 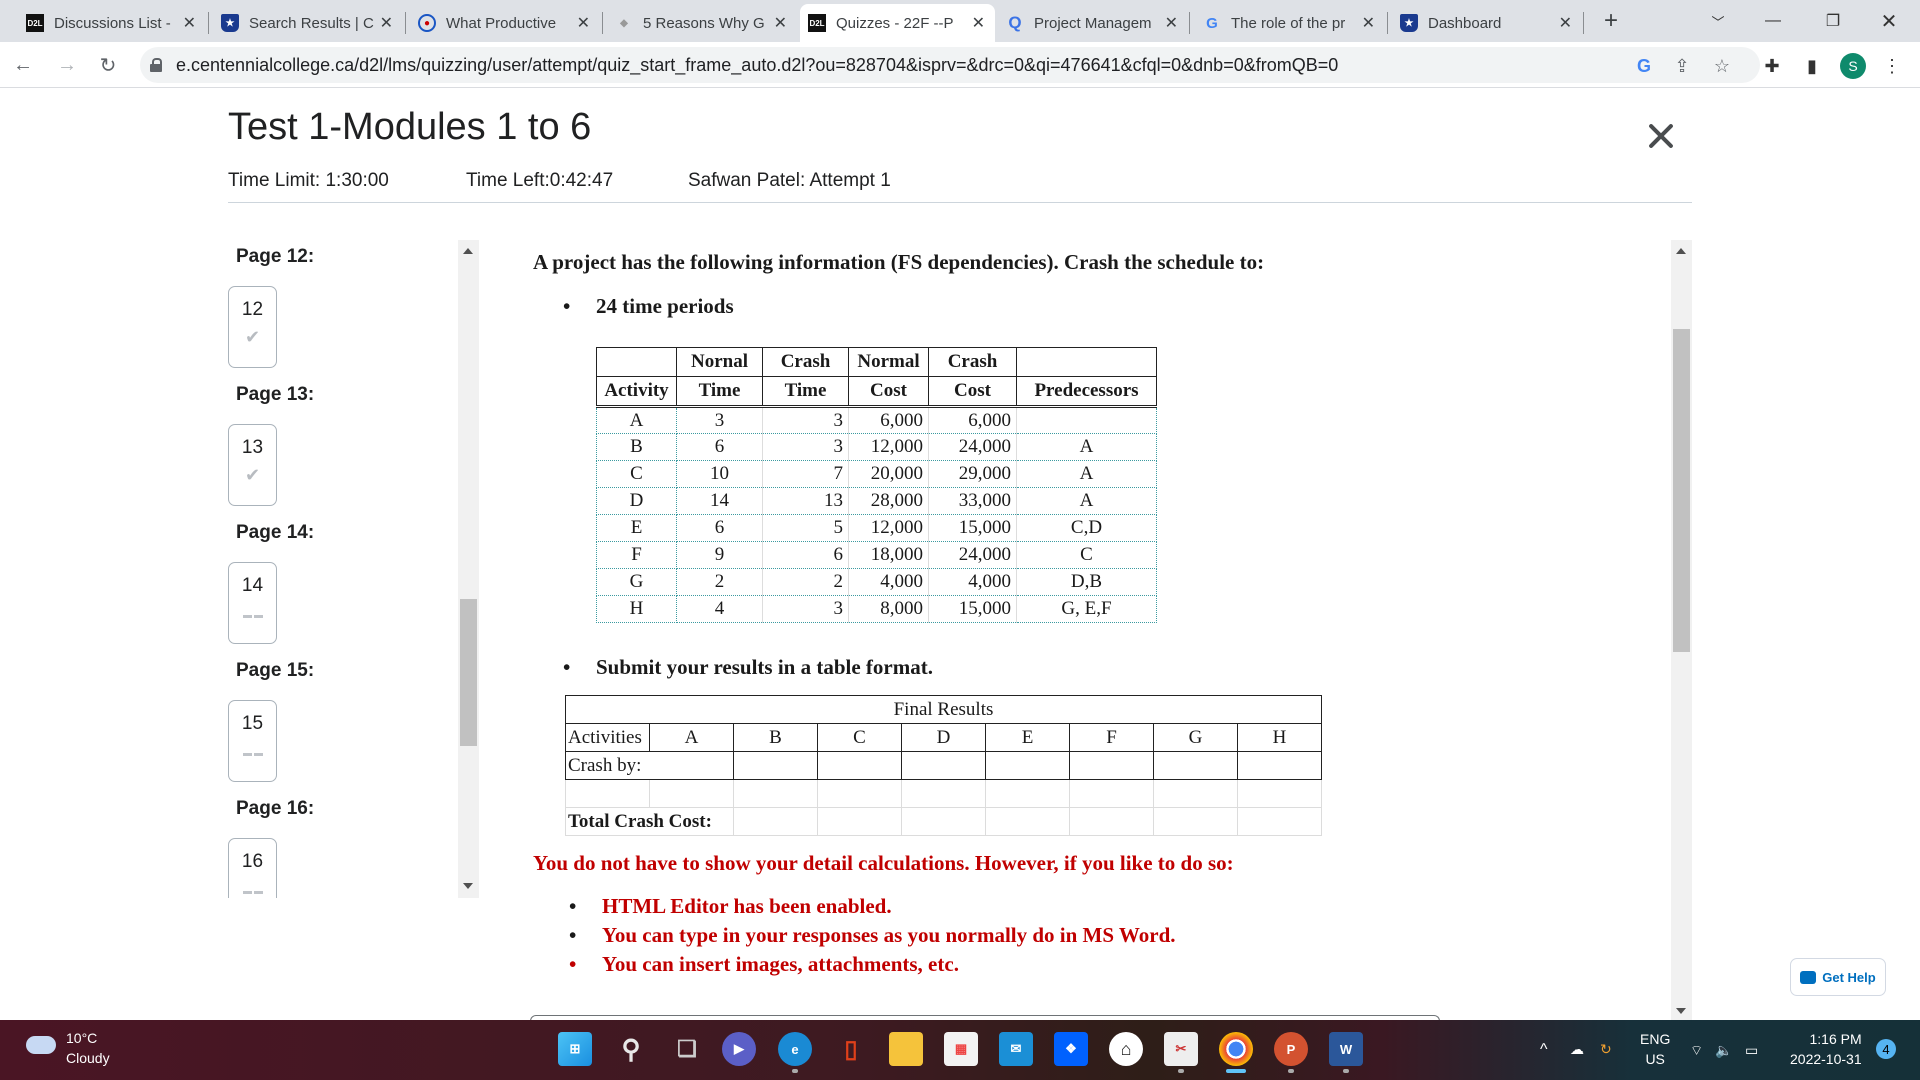 I want to click on show-hidden-icons-chevron: ^, so click(x=1544, y=1050).